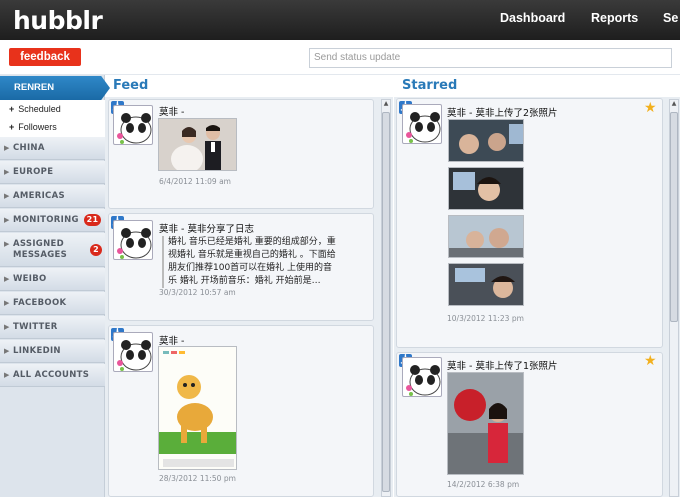 This screenshot has height=497, width=680. What do you see at coordinates (96, 250) in the screenshot?
I see `assigned-count-badge: 2` at bounding box center [96, 250].